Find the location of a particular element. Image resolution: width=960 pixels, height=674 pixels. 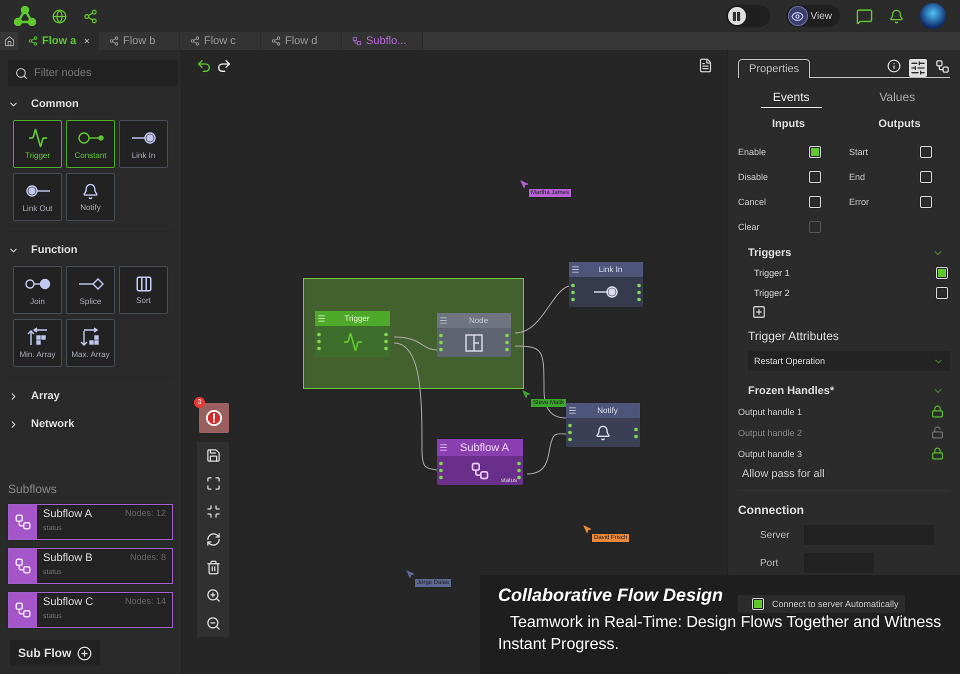

redo-icon is located at coordinates (224, 66).